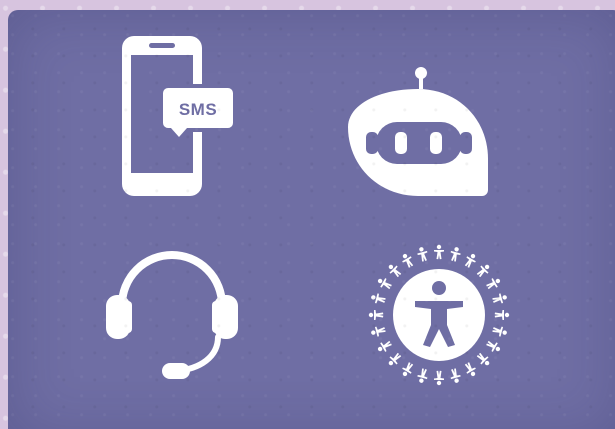 The image size is (615, 429). Describe the element at coordinates (439, 315) in the screenshot. I see `accessibility-icon` at that location.